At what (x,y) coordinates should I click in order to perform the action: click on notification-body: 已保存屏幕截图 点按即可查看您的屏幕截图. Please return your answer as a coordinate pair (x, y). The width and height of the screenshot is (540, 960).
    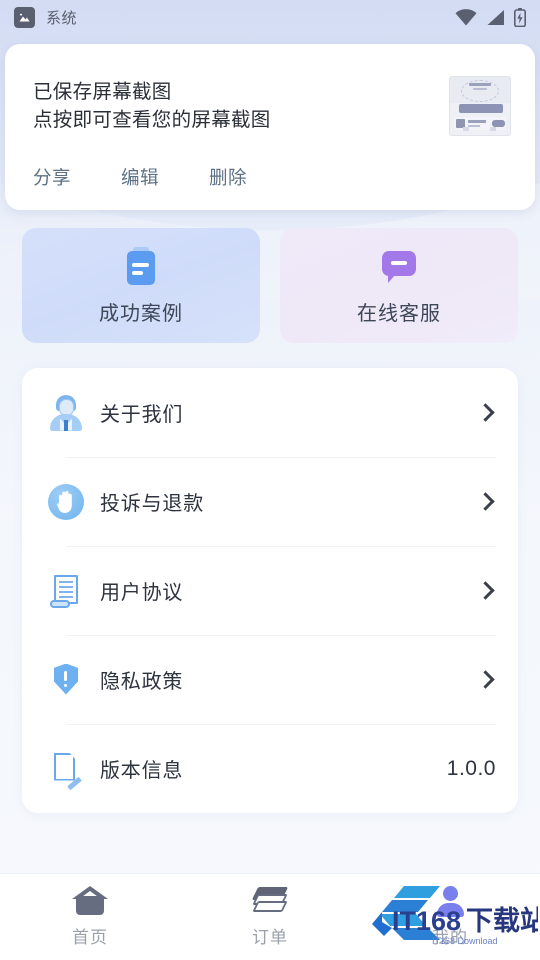
    Looking at the image, I should click on (272, 105).